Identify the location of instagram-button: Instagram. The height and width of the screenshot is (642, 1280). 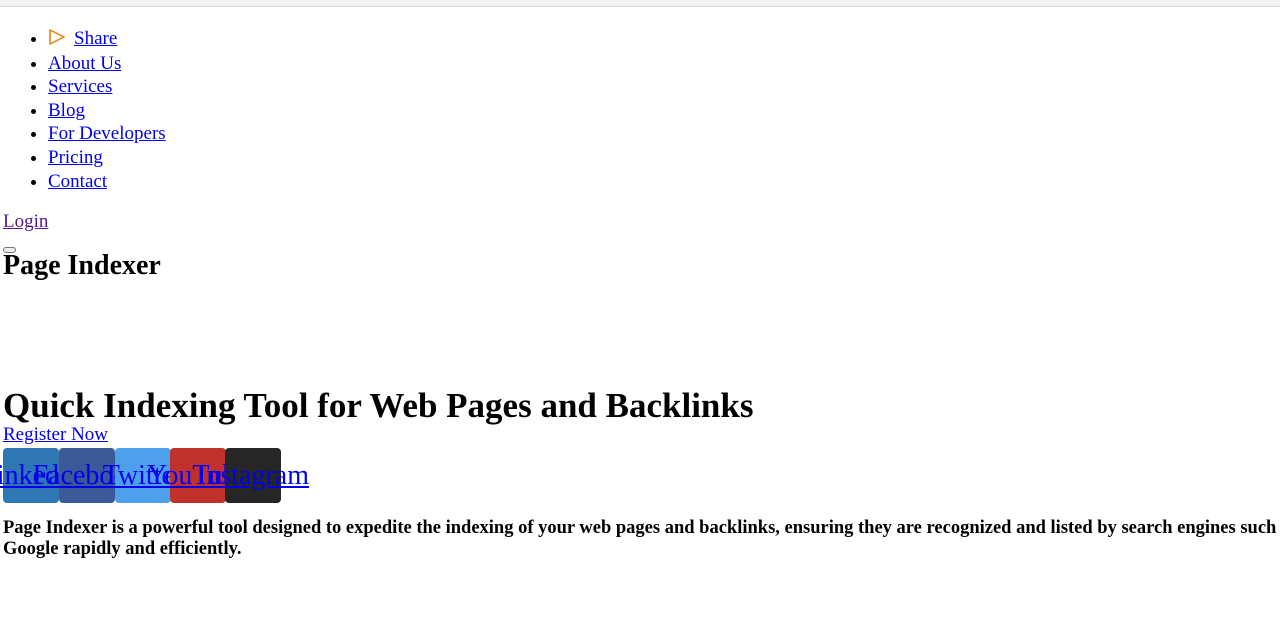
(253, 475).